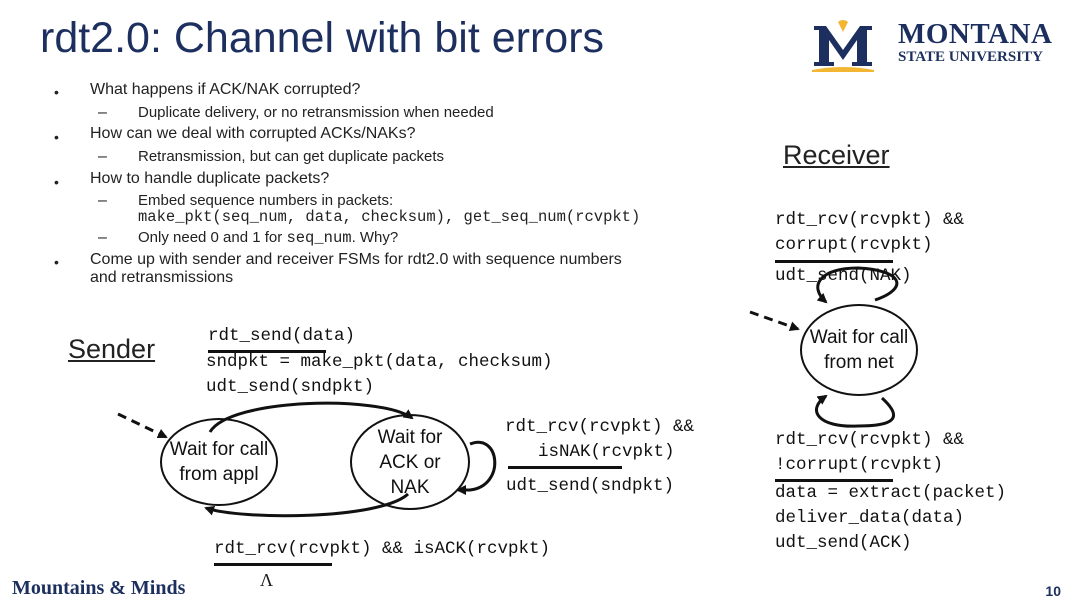  What do you see at coordinates (854, 245) in the screenshot?
I see `receiver-t1-event-2: corrupt(rcvpkt)` at bounding box center [854, 245].